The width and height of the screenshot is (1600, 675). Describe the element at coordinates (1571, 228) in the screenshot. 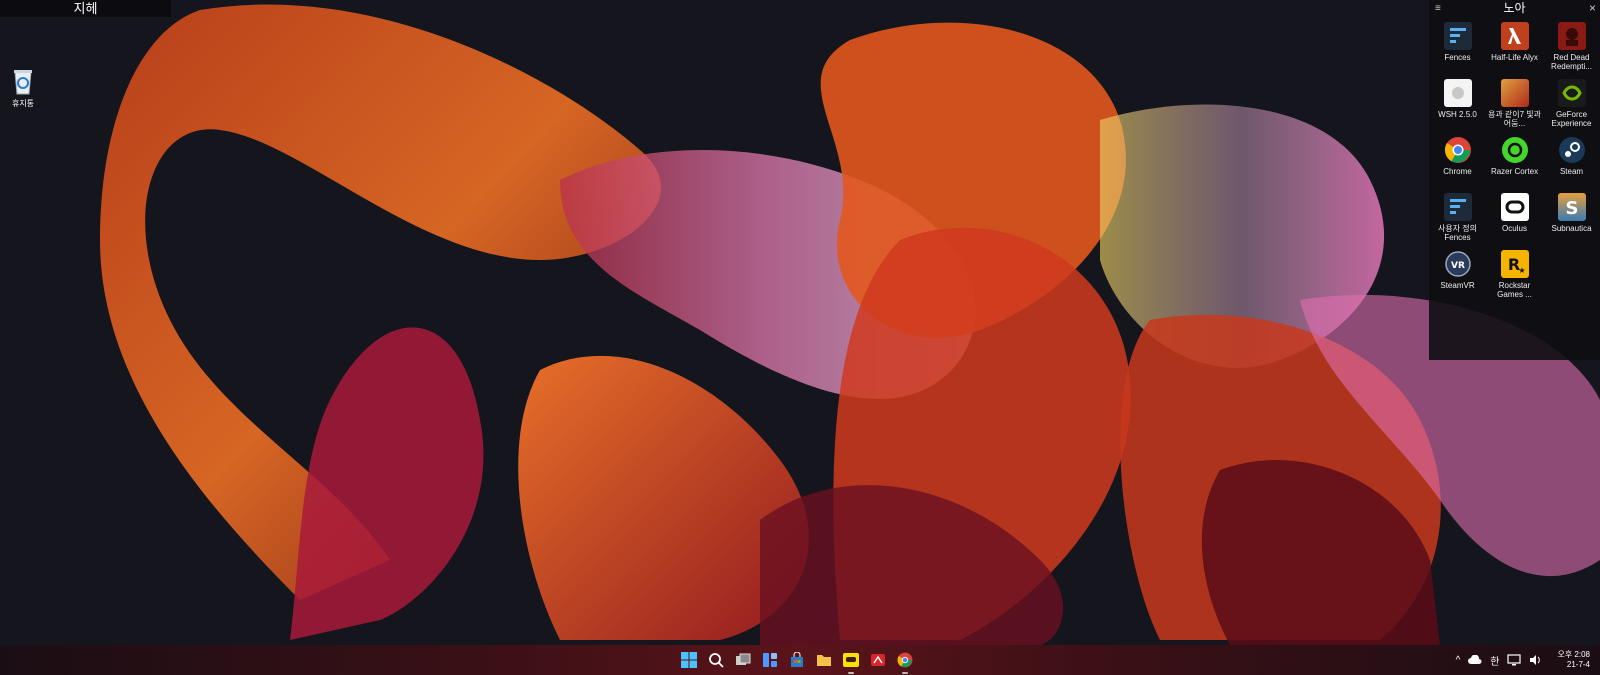

I see `app-label: Subnautica` at that location.